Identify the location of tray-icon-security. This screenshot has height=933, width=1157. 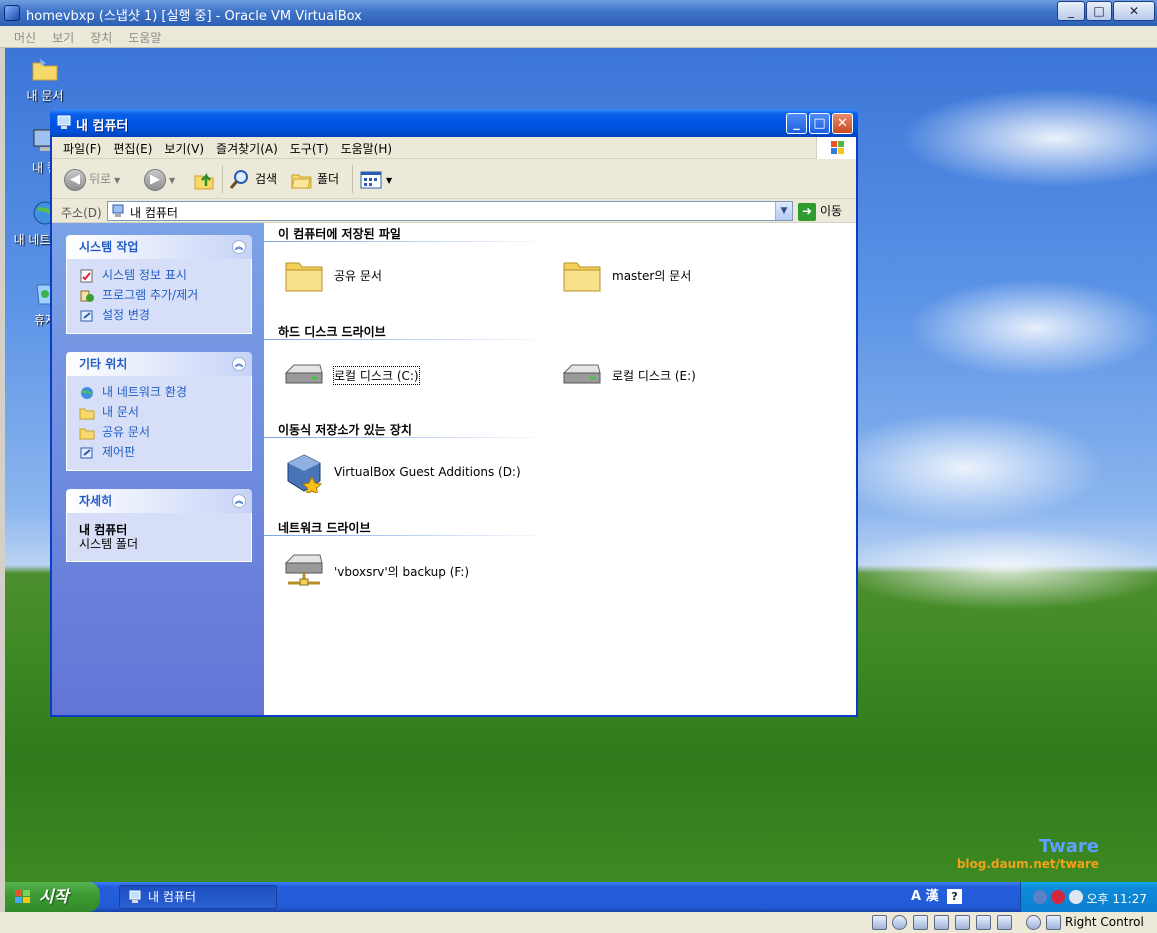
(1058, 897).